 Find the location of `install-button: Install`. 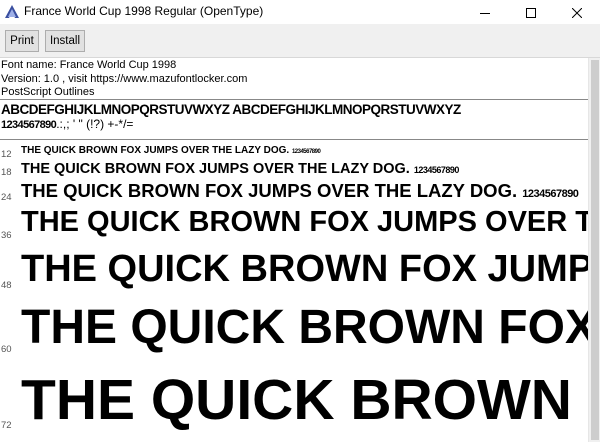

install-button: Install is located at coordinates (65, 41).